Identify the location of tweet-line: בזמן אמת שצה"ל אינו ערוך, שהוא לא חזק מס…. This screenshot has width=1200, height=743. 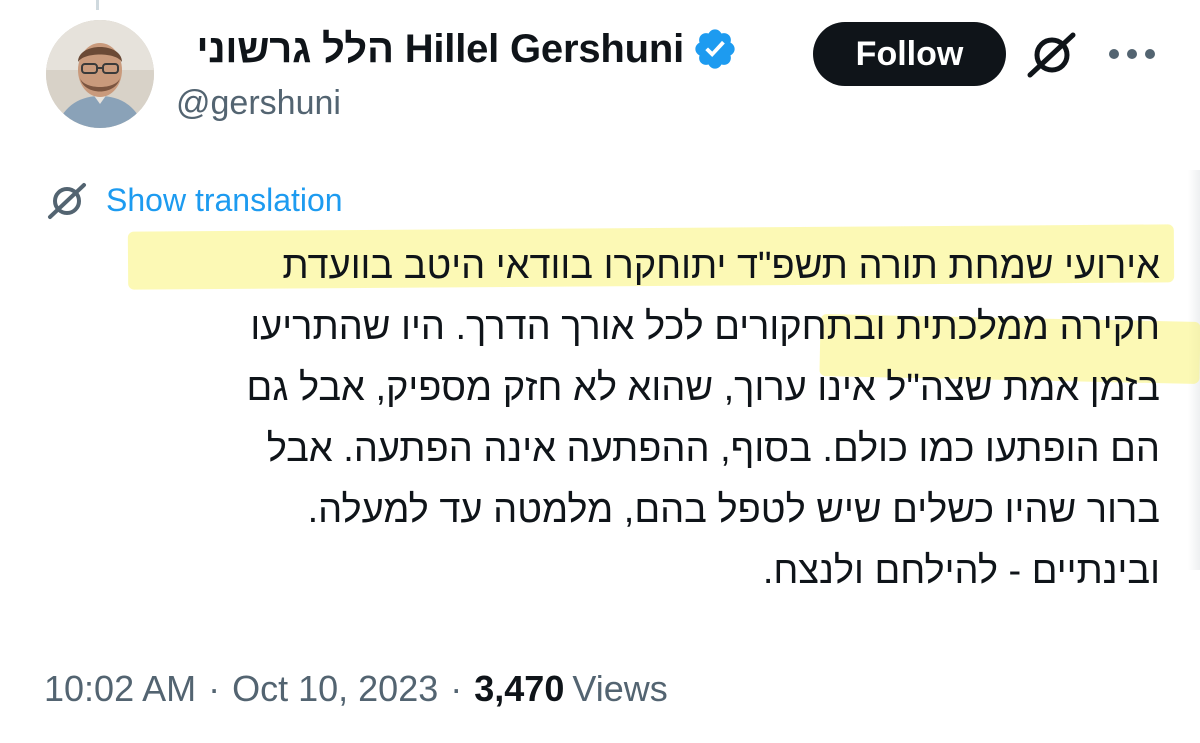
(703, 388).